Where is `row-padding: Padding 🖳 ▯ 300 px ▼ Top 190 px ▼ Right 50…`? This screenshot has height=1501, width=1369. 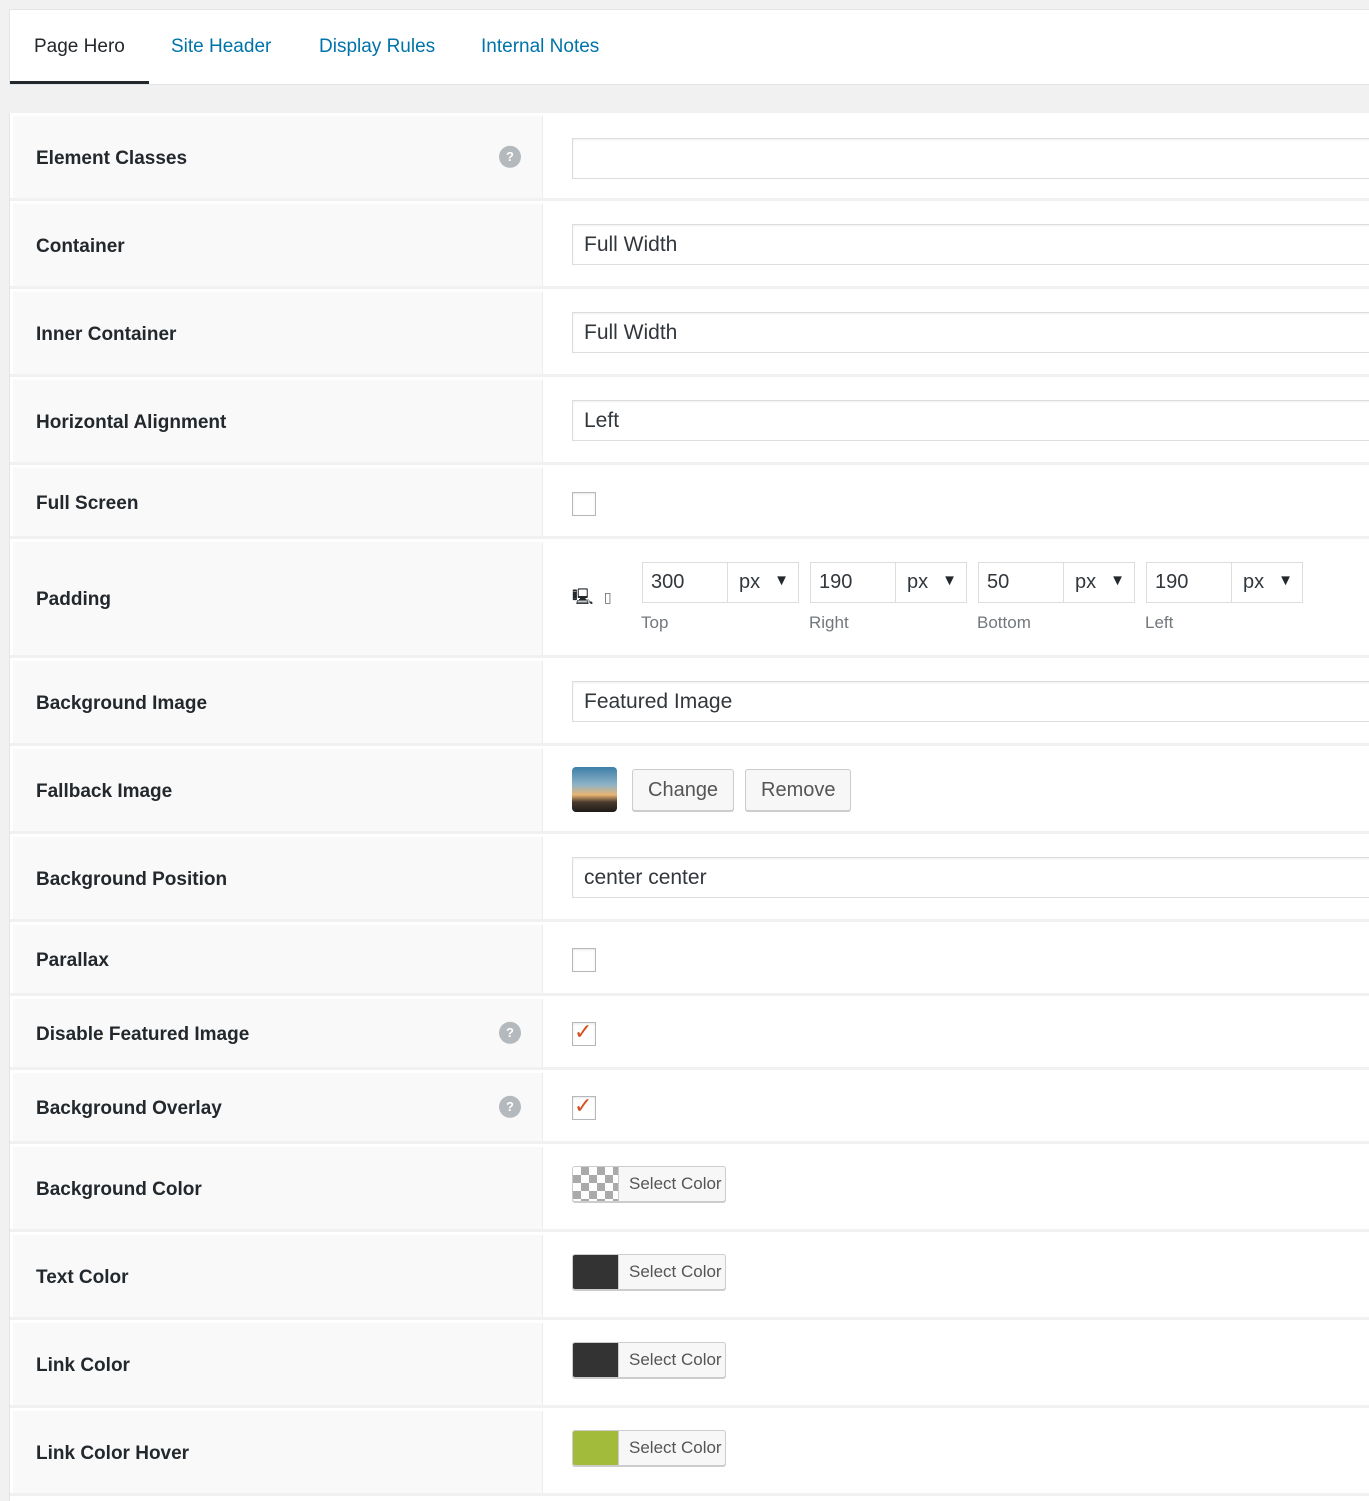
row-padding: Padding 🖳 ▯ 300 px ▼ Top 190 px ▼ Right 50… is located at coordinates (689, 598).